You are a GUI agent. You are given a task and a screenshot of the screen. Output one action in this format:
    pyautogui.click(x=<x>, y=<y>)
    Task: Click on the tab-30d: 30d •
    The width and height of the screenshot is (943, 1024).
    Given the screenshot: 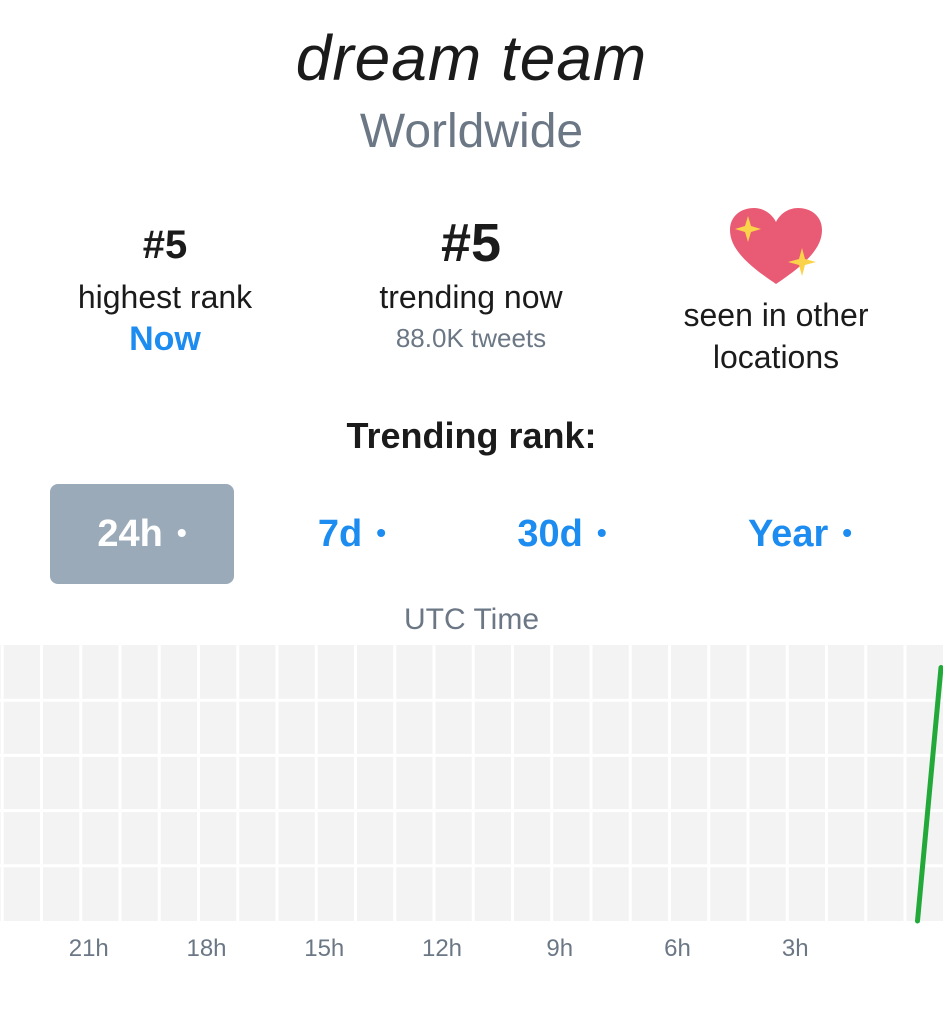 What is the action you would take?
    pyautogui.click(x=562, y=534)
    